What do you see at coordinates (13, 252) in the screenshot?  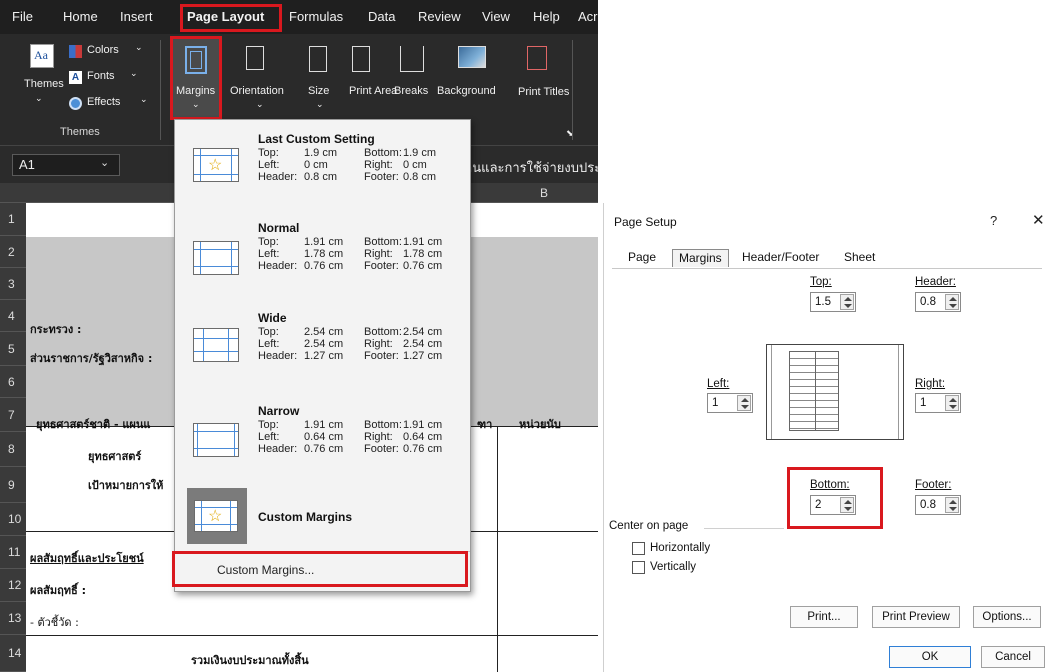 I see `row-number: 2` at bounding box center [13, 252].